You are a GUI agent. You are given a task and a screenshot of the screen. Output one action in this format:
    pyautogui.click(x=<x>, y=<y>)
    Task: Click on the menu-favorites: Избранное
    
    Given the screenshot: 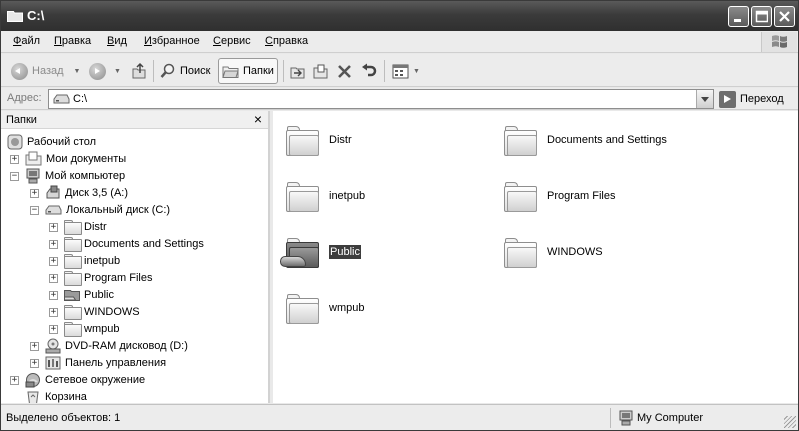 What is the action you would take?
    pyautogui.click(x=172, y=41)
    